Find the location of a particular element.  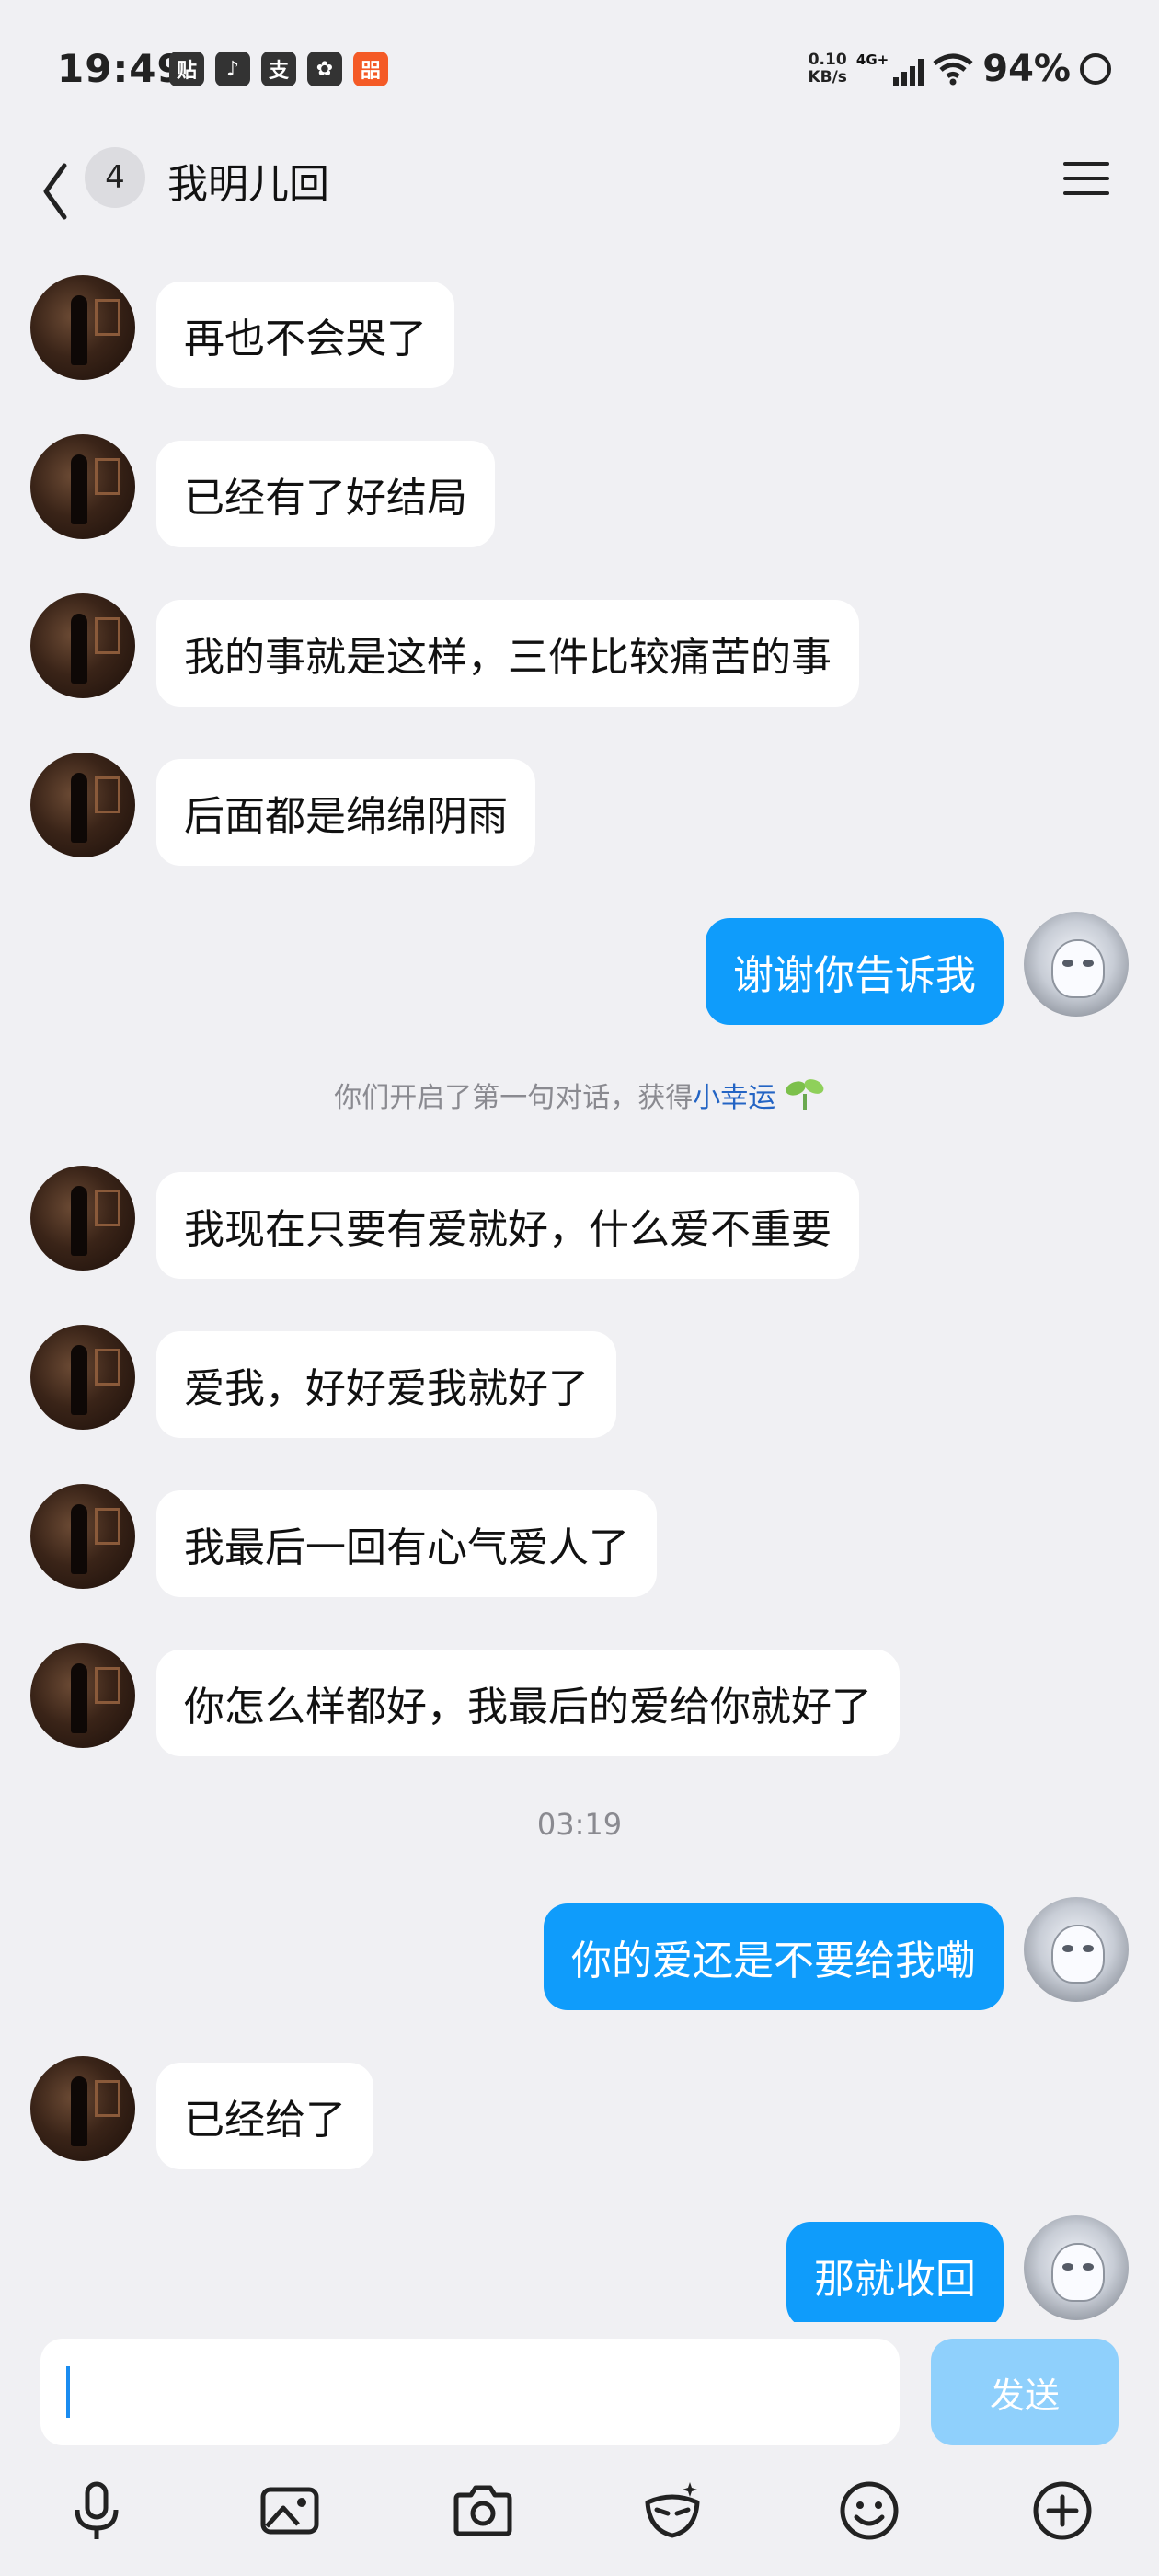

battery-percent: 94% is located at coordinates (1026, 69).